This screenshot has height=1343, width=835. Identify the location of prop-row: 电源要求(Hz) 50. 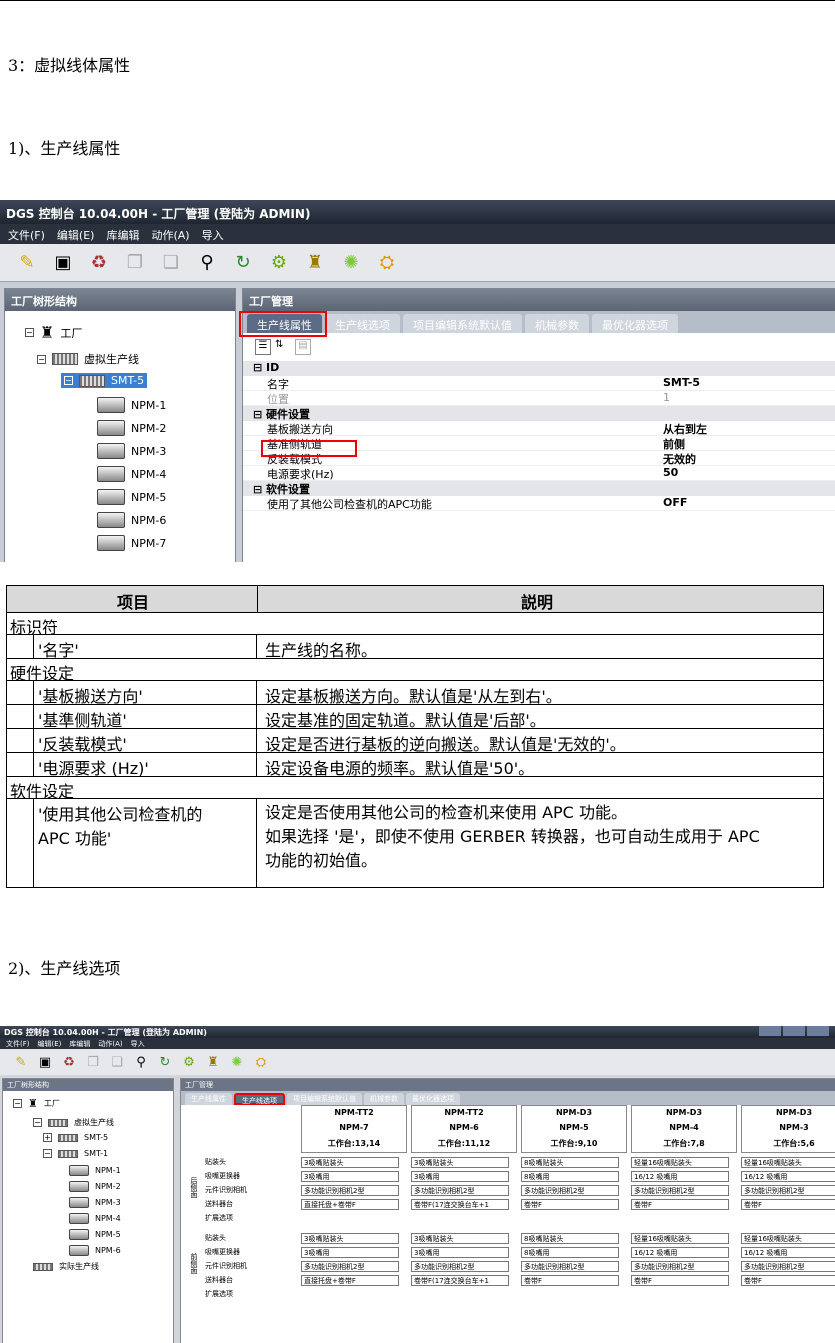
(539, 473).